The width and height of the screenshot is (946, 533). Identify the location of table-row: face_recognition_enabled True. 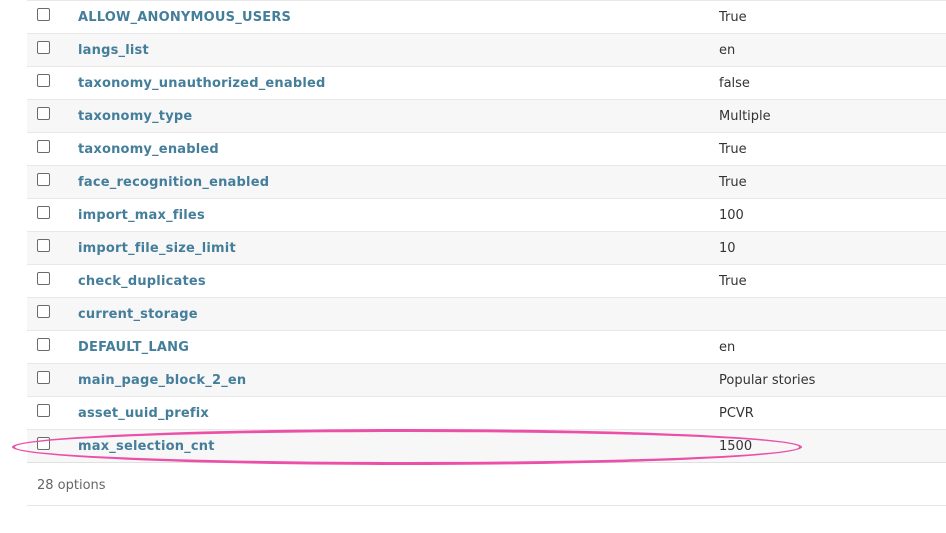
(486, 182).